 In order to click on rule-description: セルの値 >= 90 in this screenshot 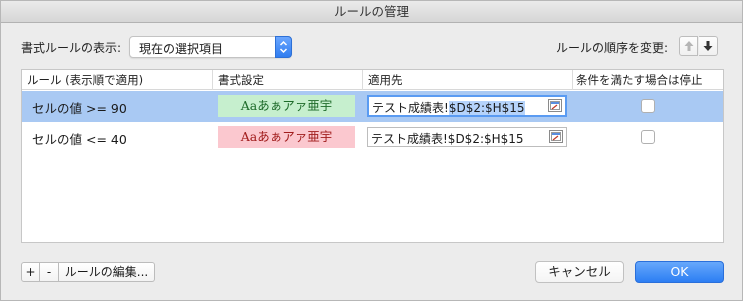, I will do `click(79, 108)`.